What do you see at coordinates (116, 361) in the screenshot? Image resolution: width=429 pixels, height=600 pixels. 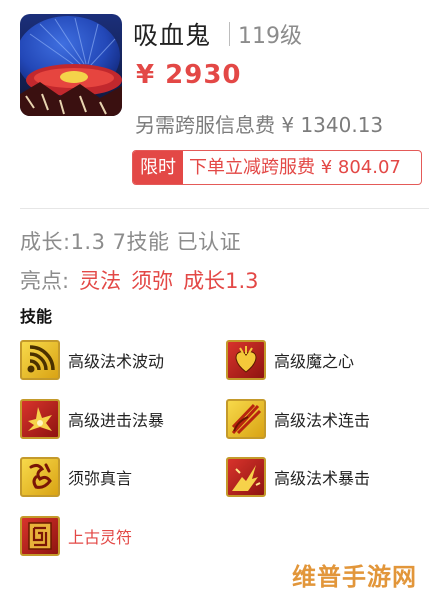 I see `skill-name: 高级法术波动` at bounding box center [116, 361].